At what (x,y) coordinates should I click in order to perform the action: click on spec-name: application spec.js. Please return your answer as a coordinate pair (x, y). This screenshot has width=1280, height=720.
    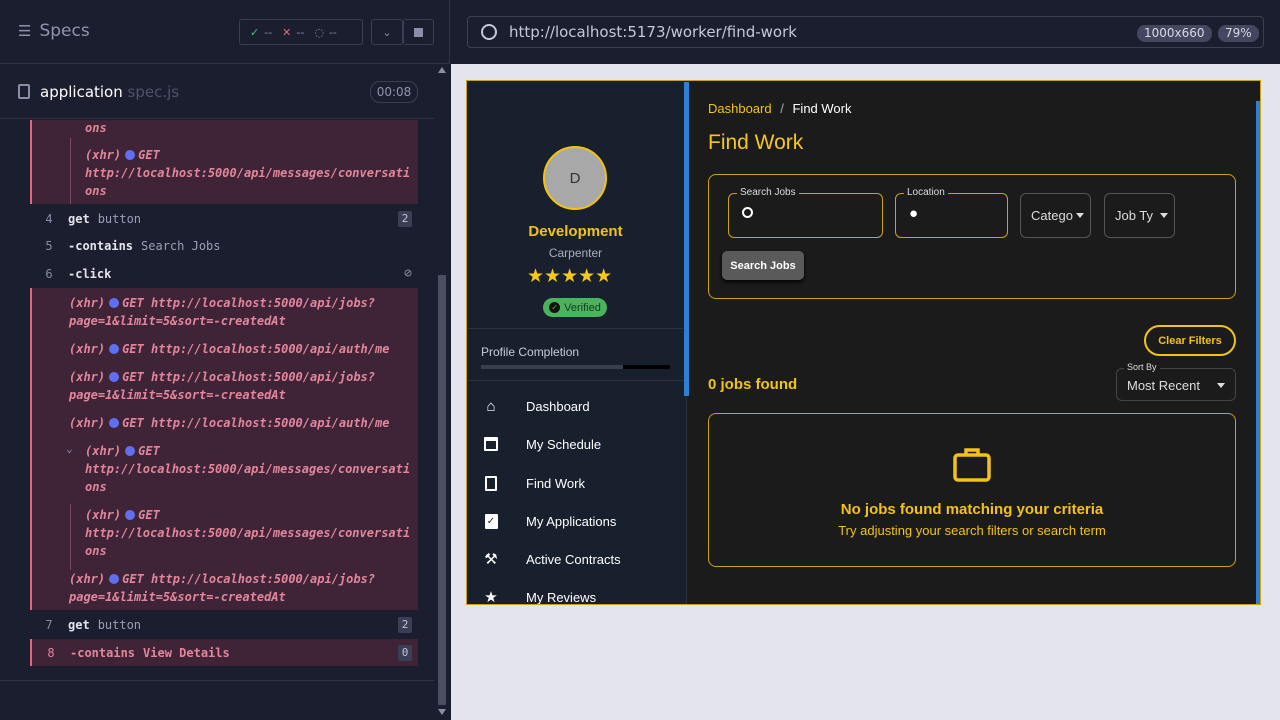
    Looking at the image, I should click on (109, 92).